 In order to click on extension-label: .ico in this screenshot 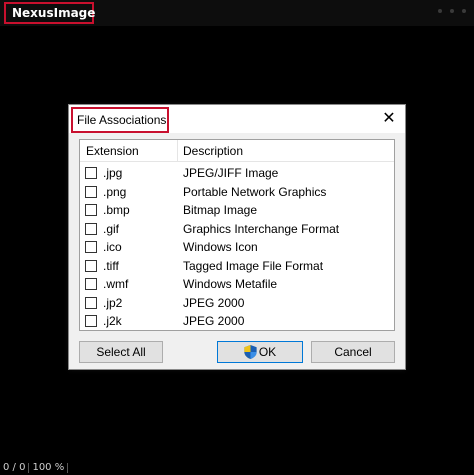, I will do `click(112, 247)`.